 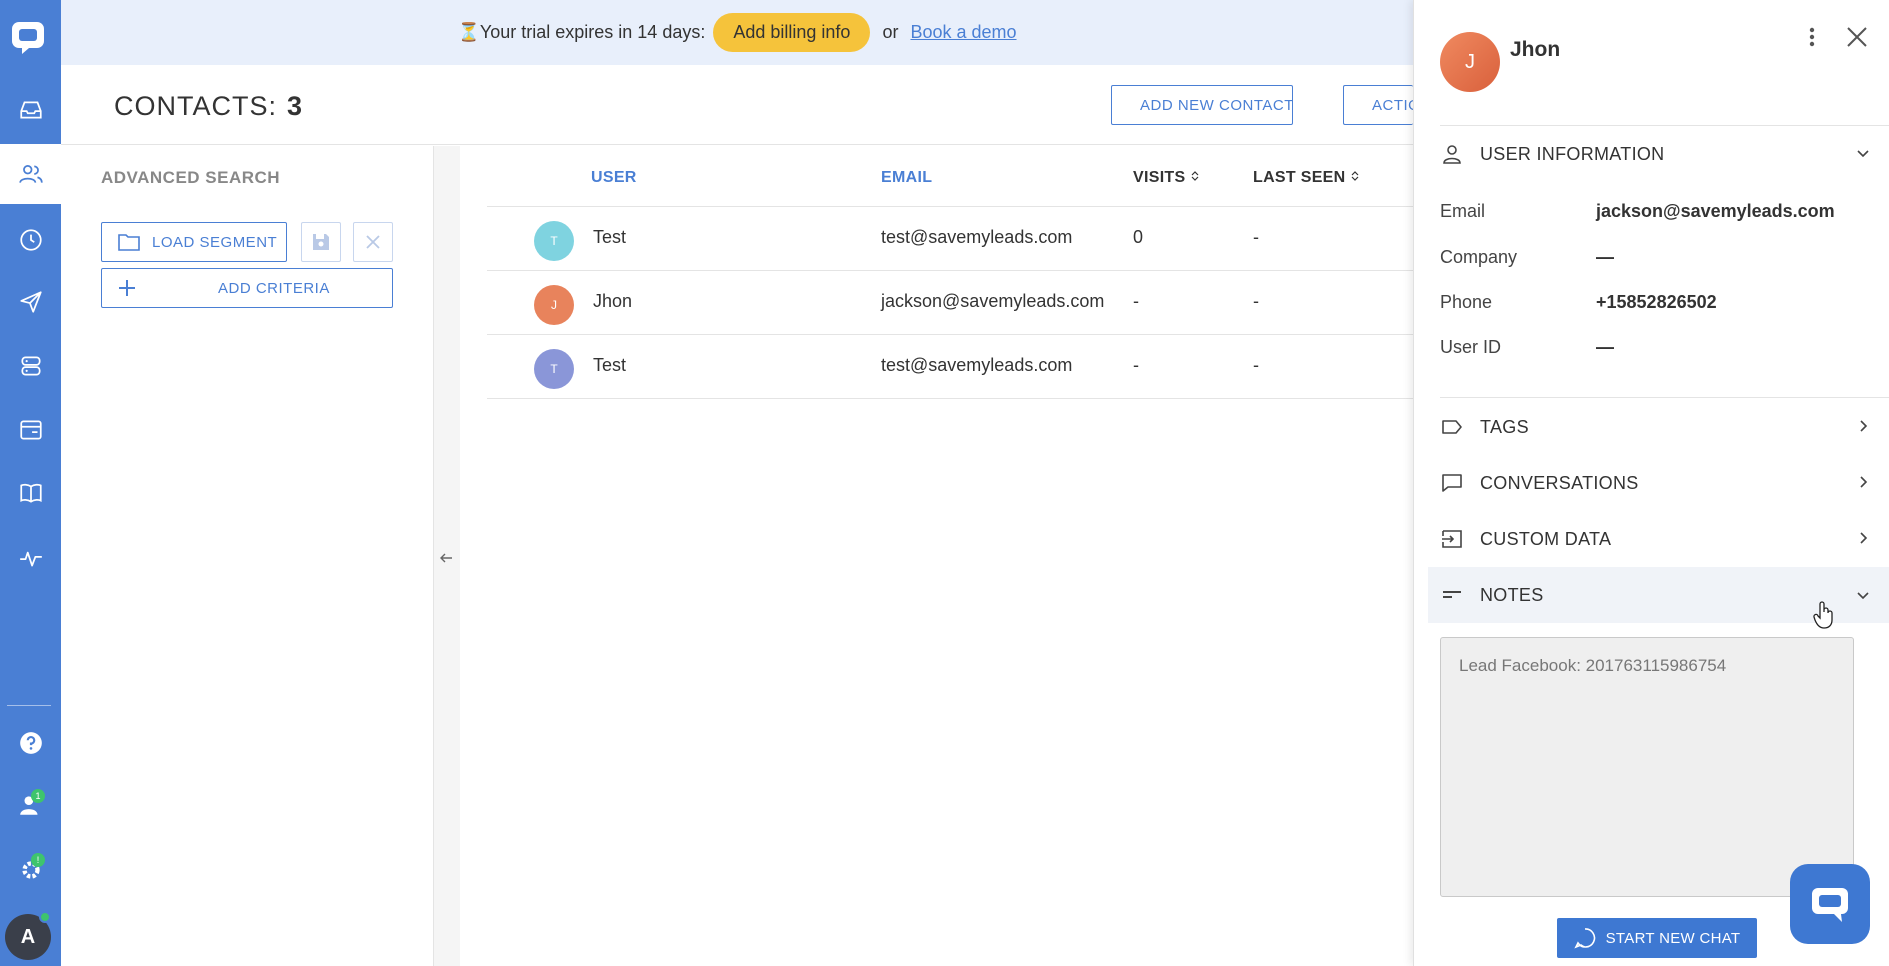 I want to click on user-name: Jhon, so click(x=613, y=301).